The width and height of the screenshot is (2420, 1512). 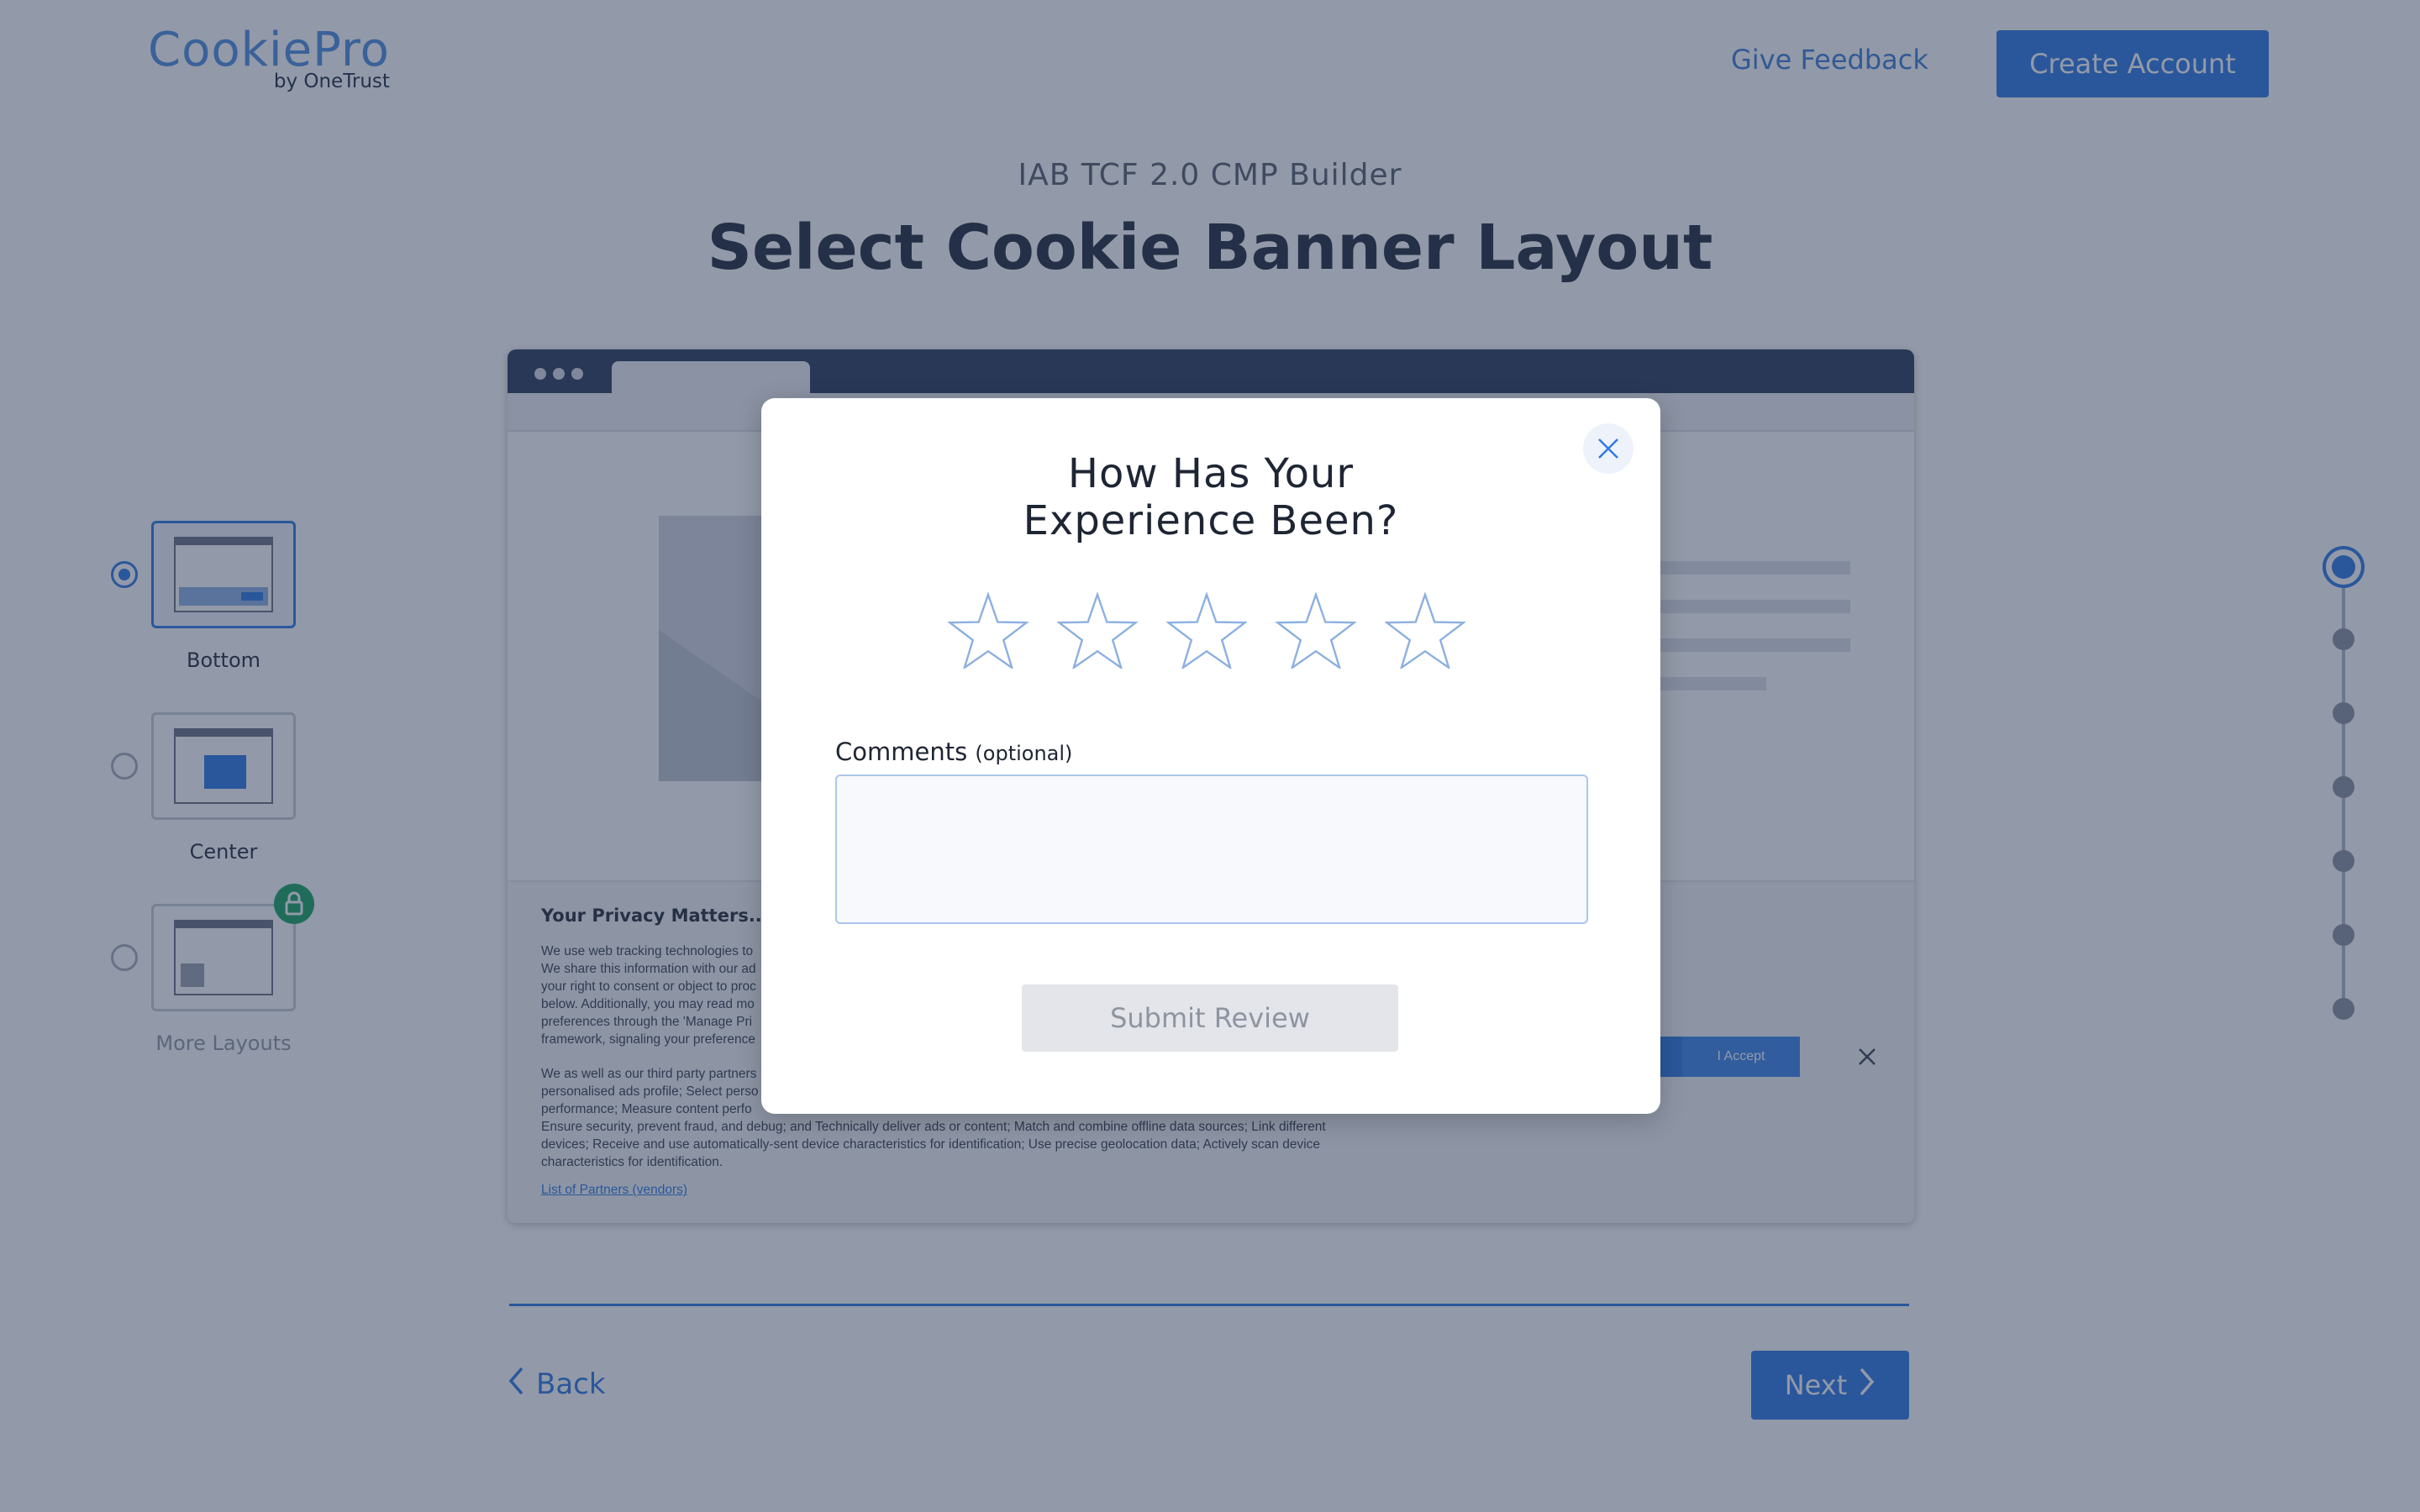 I want to click on comments-label: Comments (optional), so click(x=954, y=752).